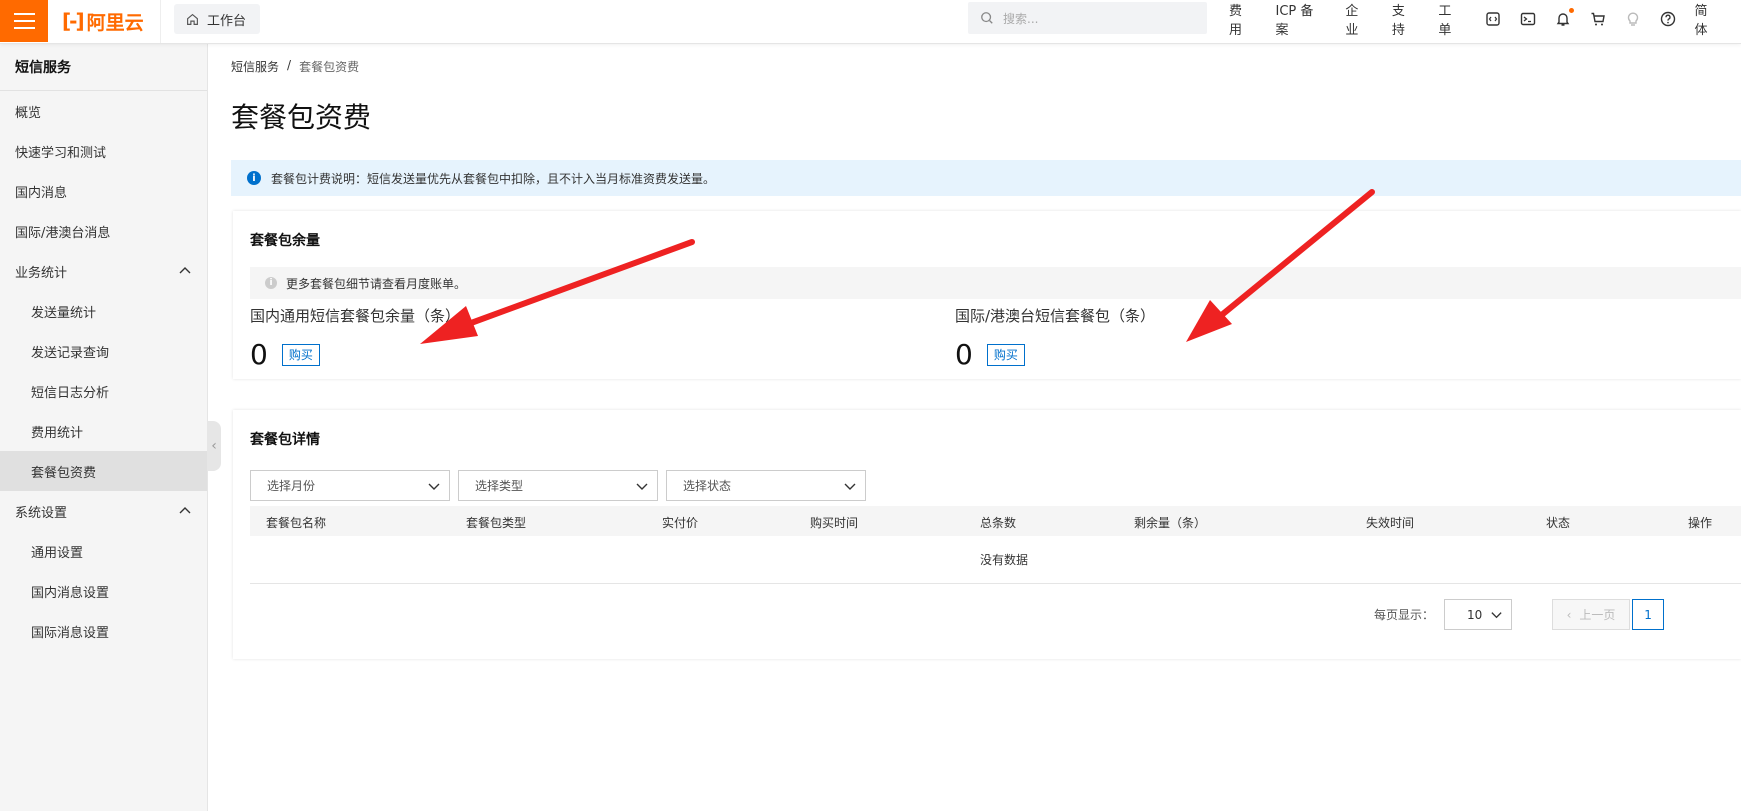 This screenshot has width=1741, height=811. What do you see at coordinates (1475, 614) in the screenshot?
I see `page-size-value: 10` at bounding box center [1475, 614].